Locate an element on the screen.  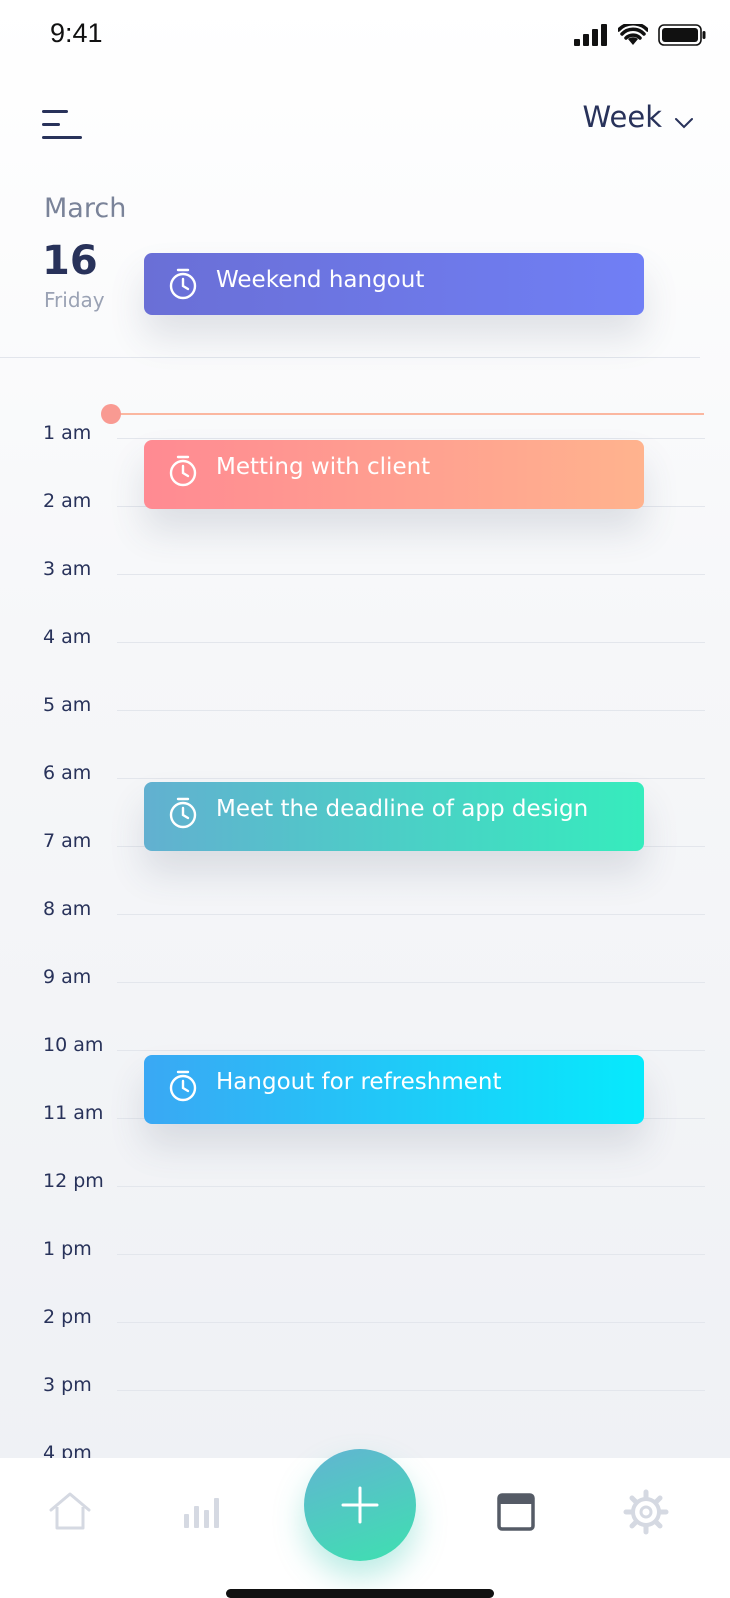
menu-button is located at coordinates (64, 125).